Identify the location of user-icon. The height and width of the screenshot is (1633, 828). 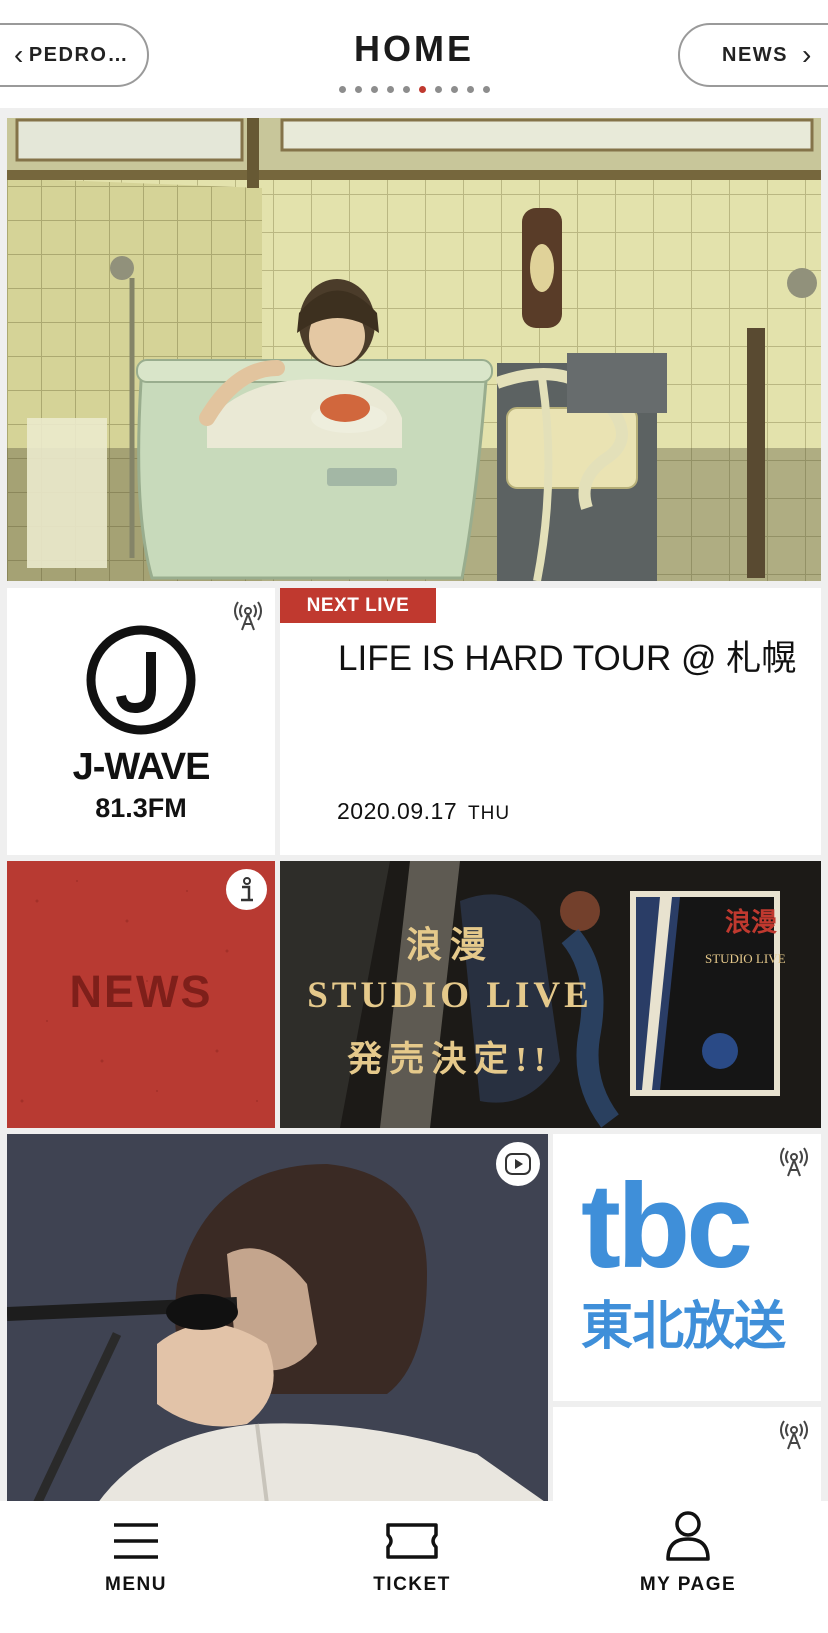
(688, 1536).